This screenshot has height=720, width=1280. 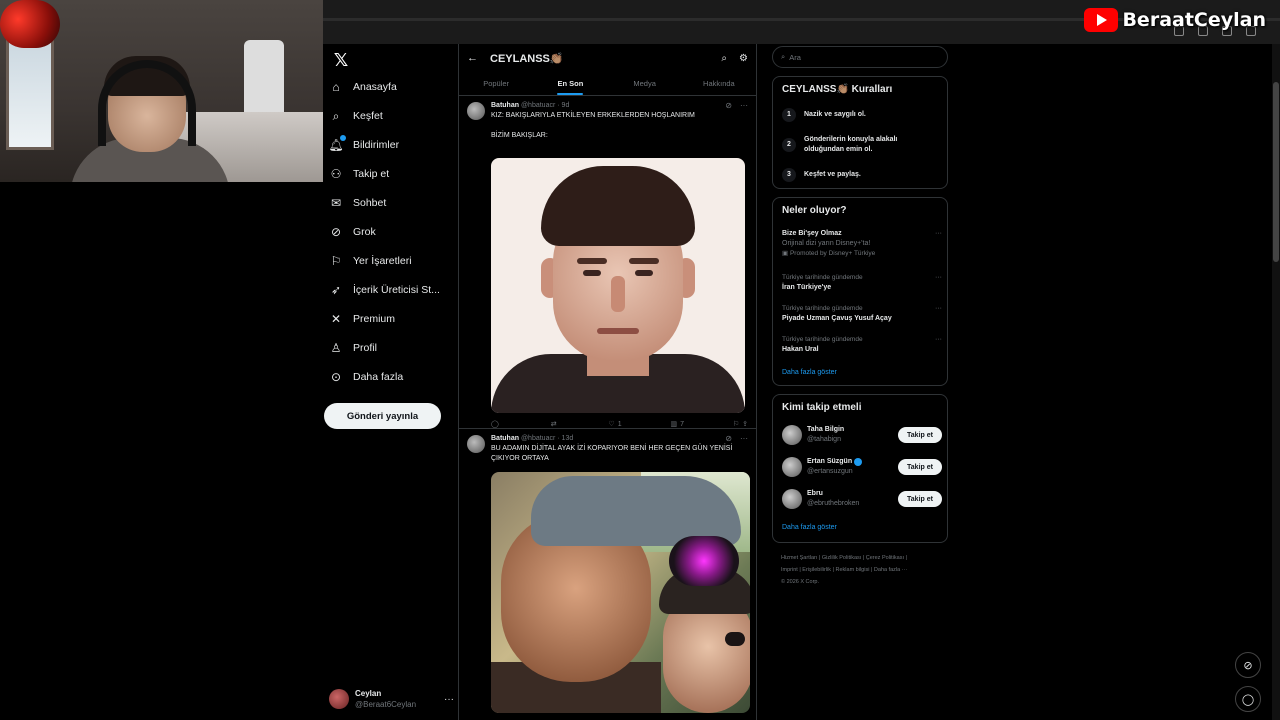 I want to click on nav-item-grok: ⊘ Grok, so click(x=352, y=232).